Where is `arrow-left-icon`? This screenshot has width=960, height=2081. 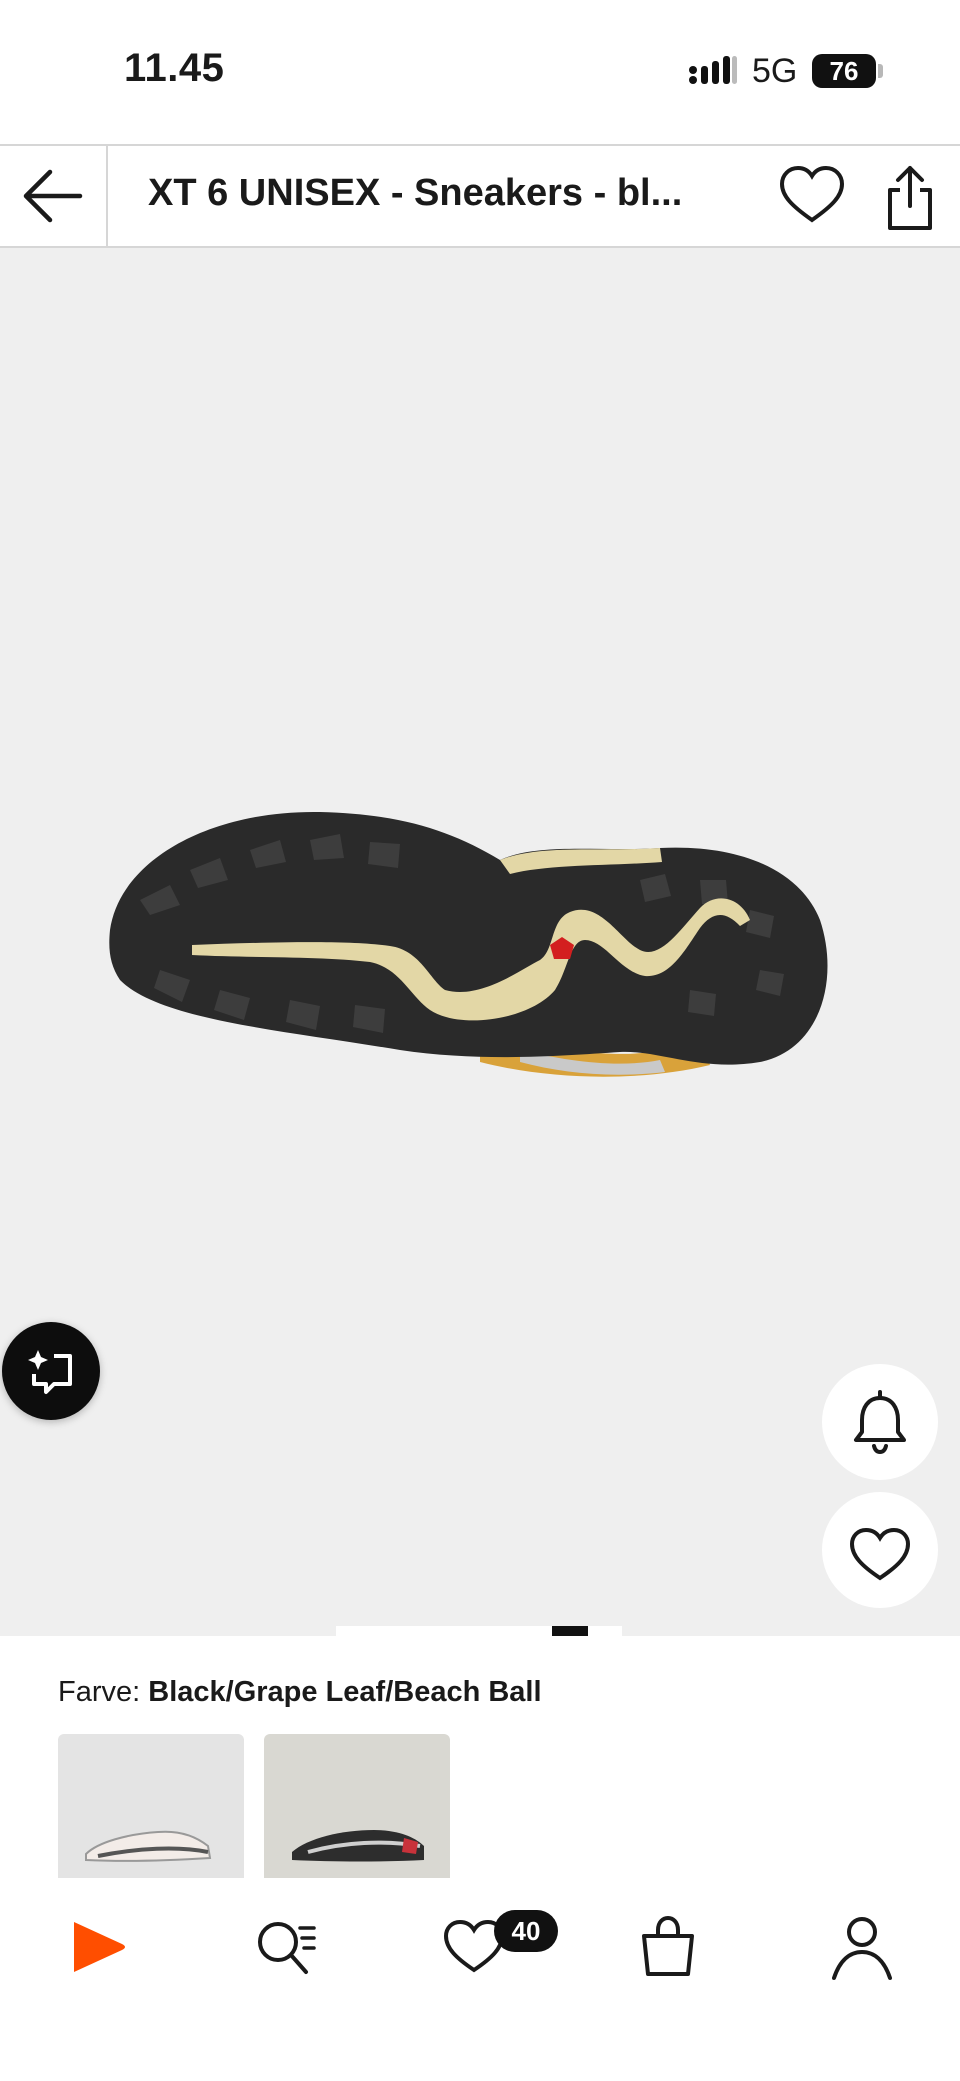 arrow-left-icon is located at coordinates (53, 196).